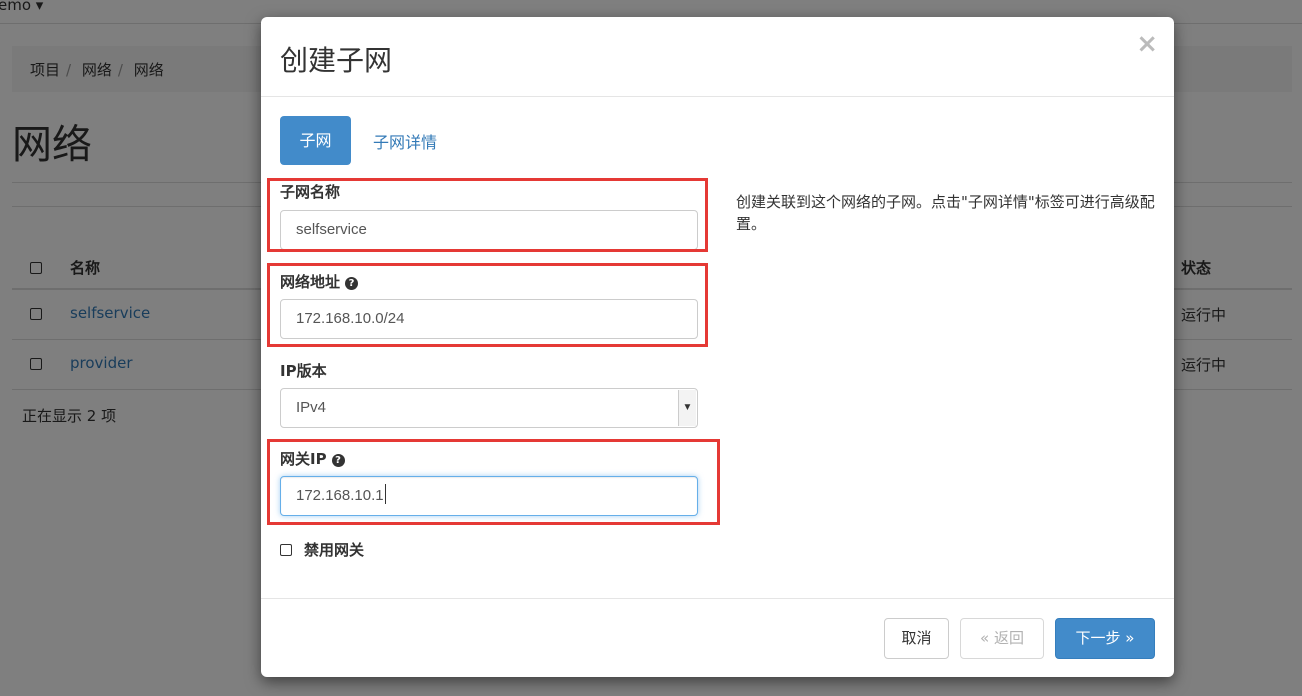 The width and height of the screenshot is (1302, 696). I want to click on close-icon: ×, so click(1147, 44).